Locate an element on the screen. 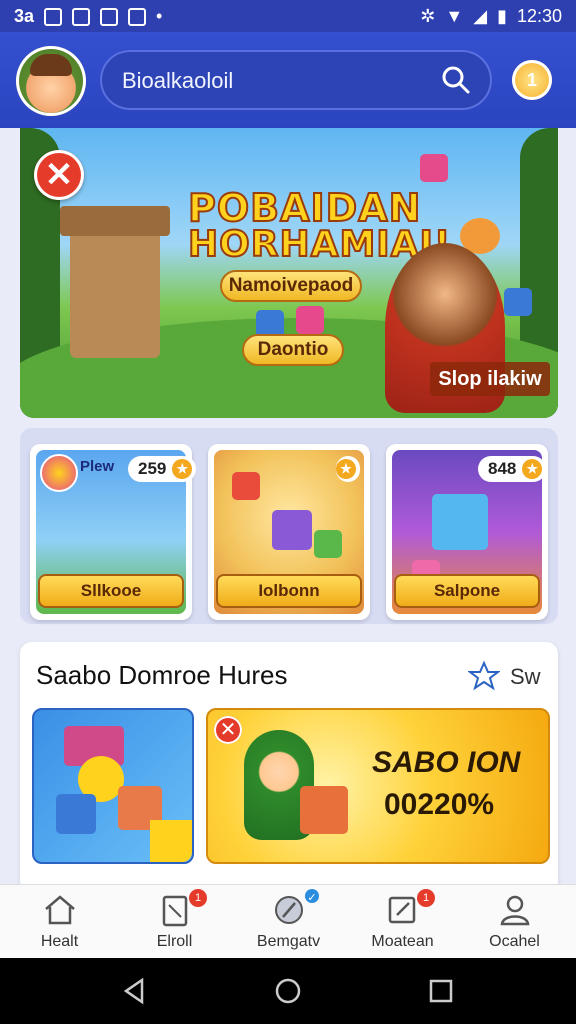  message-icon is located at coordinates (109, 16).